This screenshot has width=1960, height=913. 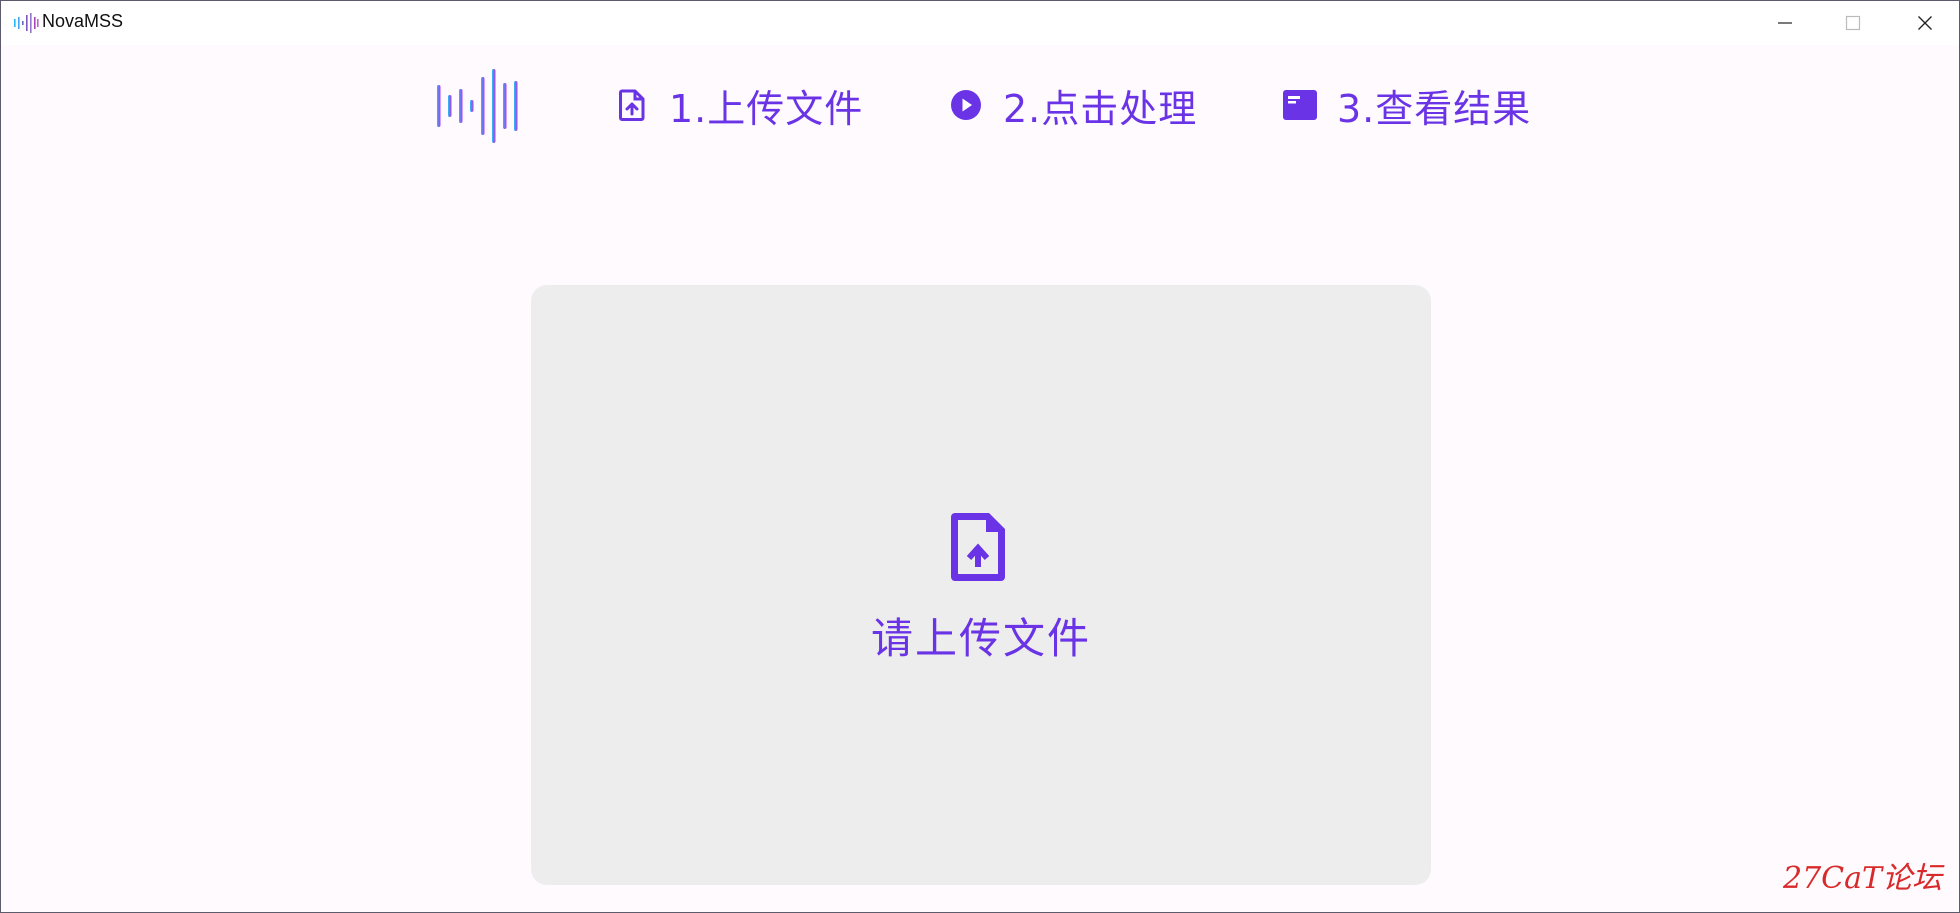 What do you see at coordinates (966, 105) in the screenshot?
I see `play-circle-icon` at bounding box center [966, 105].